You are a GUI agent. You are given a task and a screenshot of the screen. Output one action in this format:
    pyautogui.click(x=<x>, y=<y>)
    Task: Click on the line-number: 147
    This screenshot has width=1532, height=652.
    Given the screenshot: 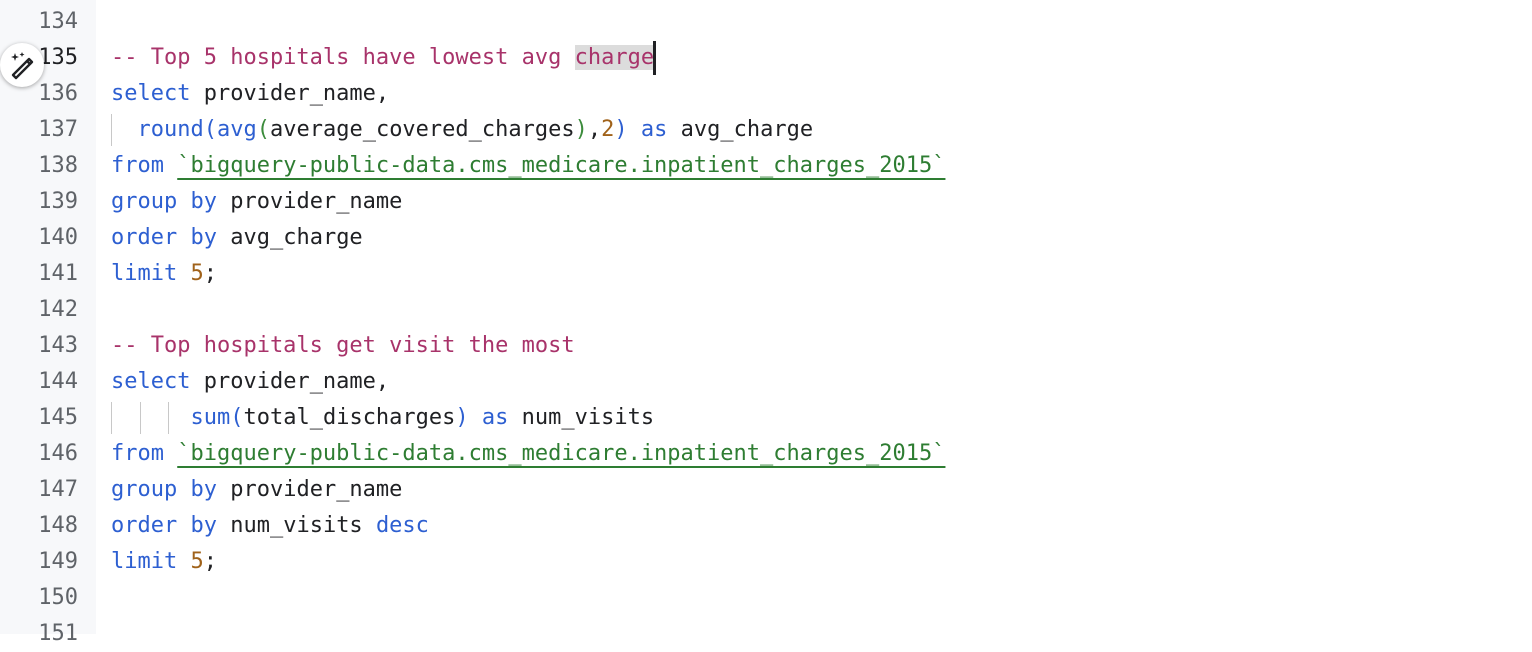 What is the action you would take?
    pyautogui.click(x=58, y=489)
    